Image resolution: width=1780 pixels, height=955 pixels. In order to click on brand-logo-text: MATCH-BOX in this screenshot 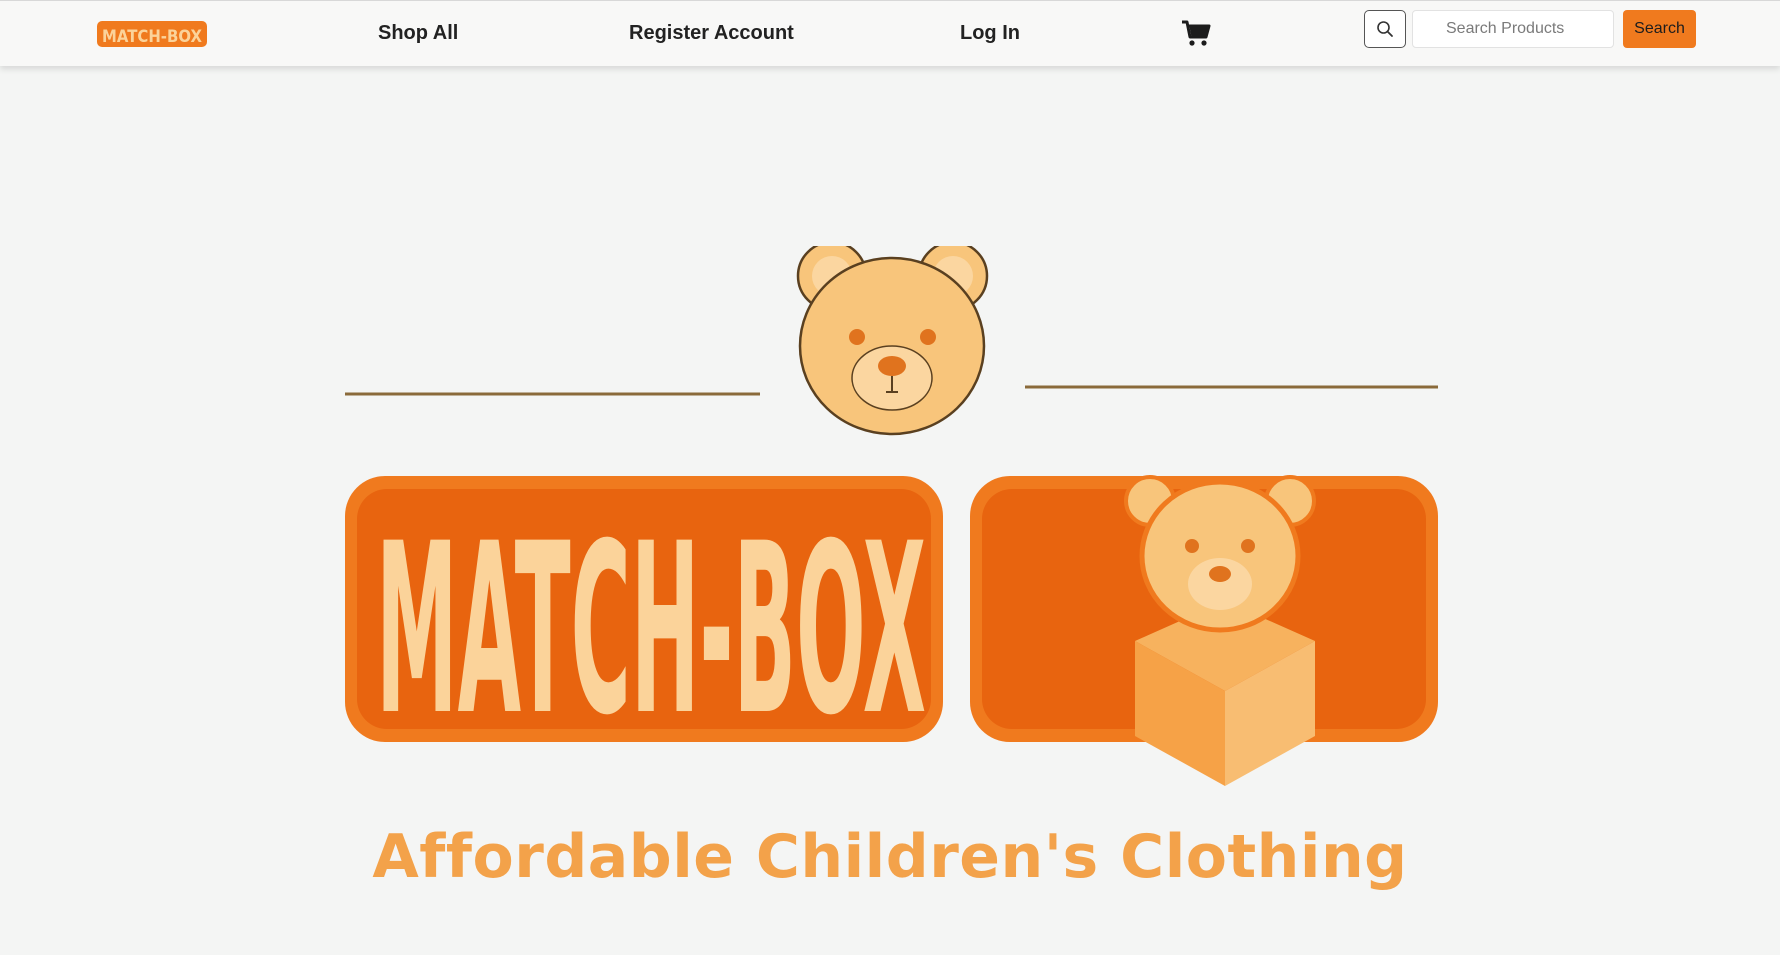, I will do `click(152, 37)`.